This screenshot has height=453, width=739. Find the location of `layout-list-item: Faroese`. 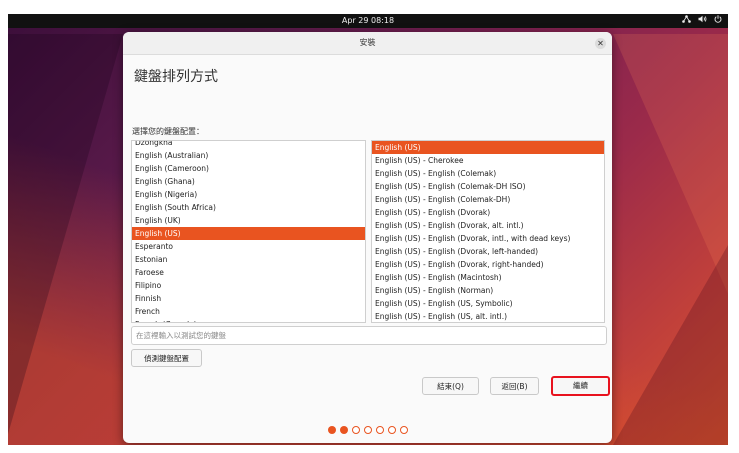

layout-list-item: Faroese is located at coordinates (248, 272).